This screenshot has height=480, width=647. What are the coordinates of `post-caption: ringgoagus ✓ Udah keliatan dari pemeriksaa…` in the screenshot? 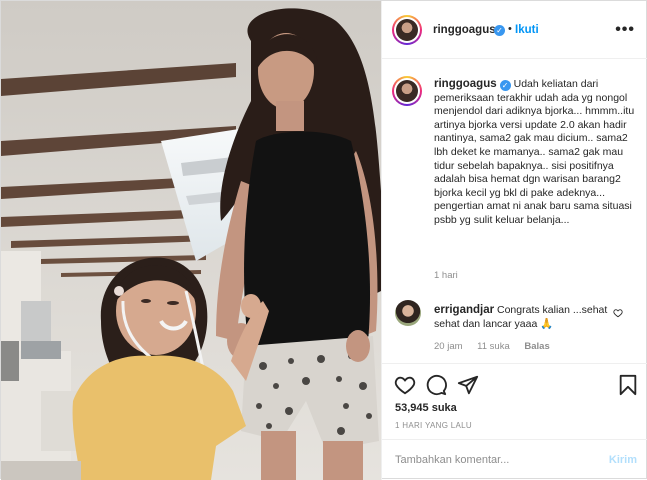 It's located at (535, 153).